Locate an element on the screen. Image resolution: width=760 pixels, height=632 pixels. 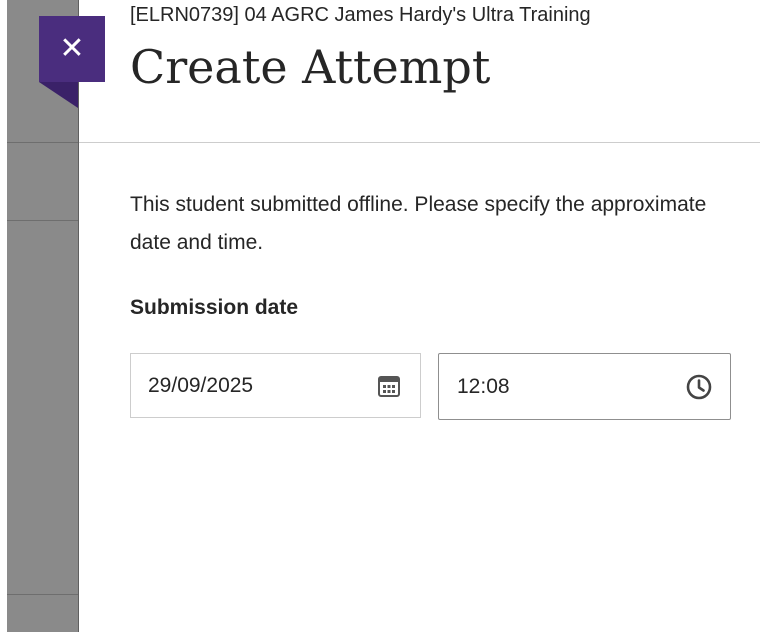
date-value: 29/09/2025 is located at coordinates (261, 386).